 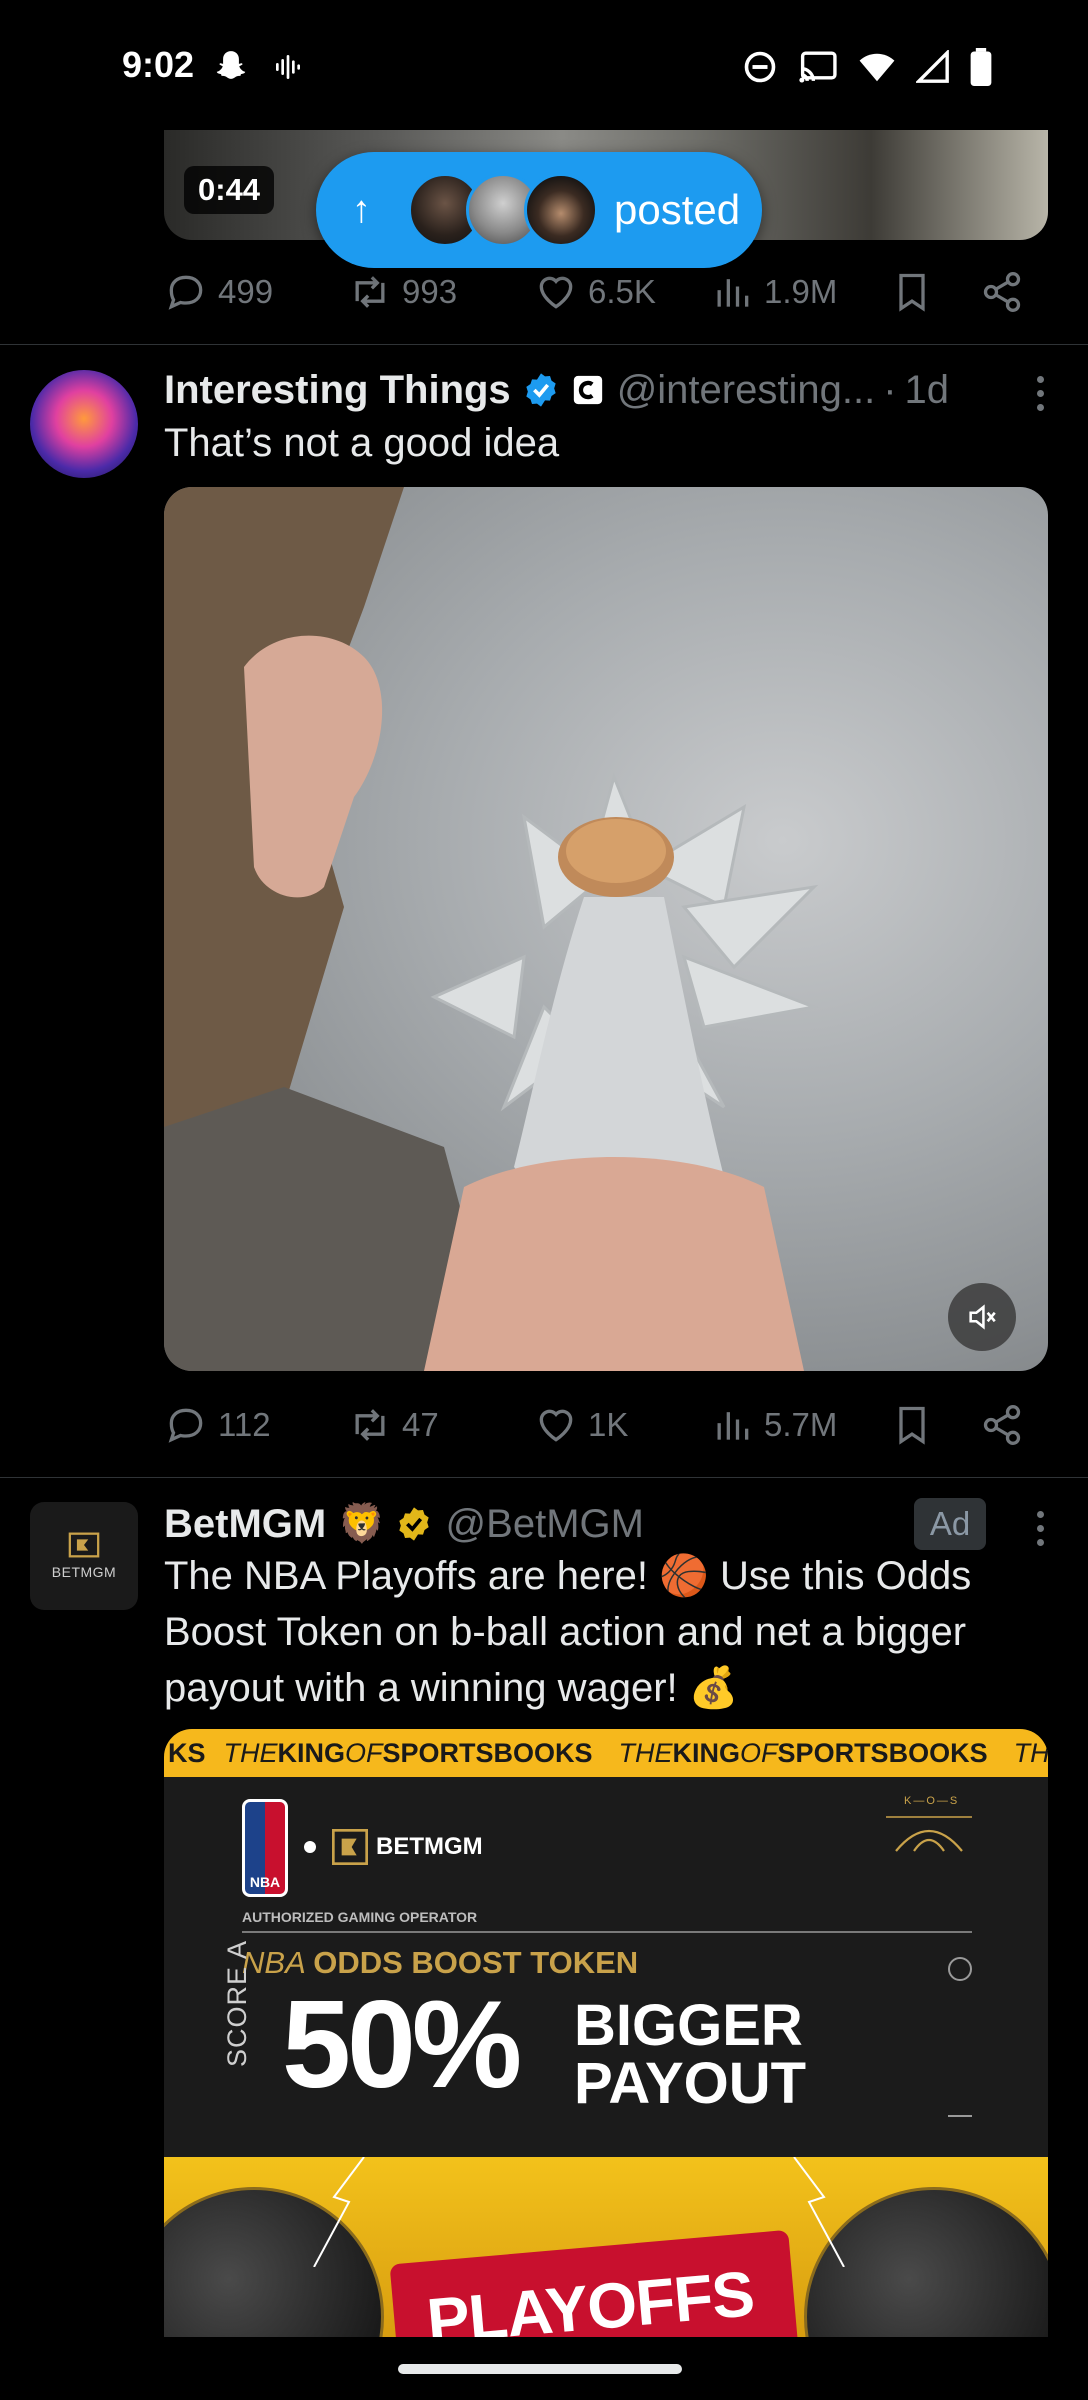 What do you see at coordinates (362, 1524) in the screenshot?
I see `lion-emoji-icon: 🦁` at bounding box center [362, 1524].